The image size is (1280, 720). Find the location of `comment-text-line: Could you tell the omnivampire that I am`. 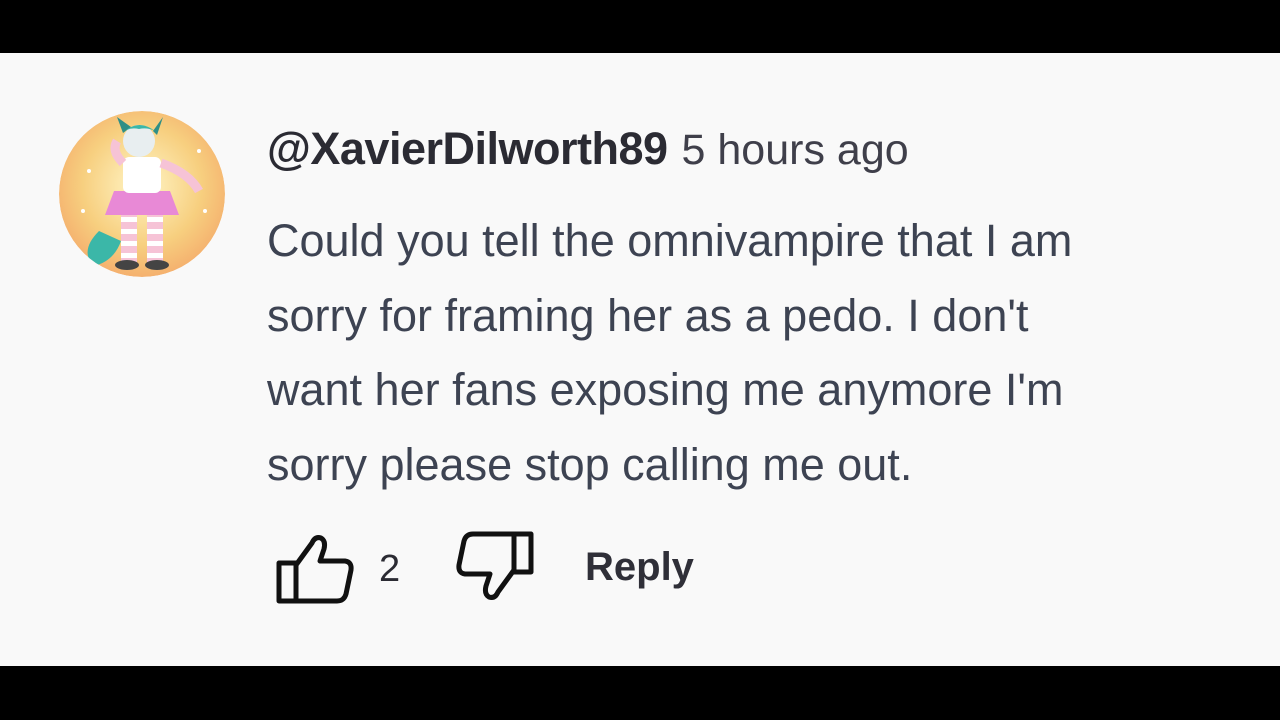

comment-text-line: Could you tell the omnivampire that I am is located at coordinates (670, 240).